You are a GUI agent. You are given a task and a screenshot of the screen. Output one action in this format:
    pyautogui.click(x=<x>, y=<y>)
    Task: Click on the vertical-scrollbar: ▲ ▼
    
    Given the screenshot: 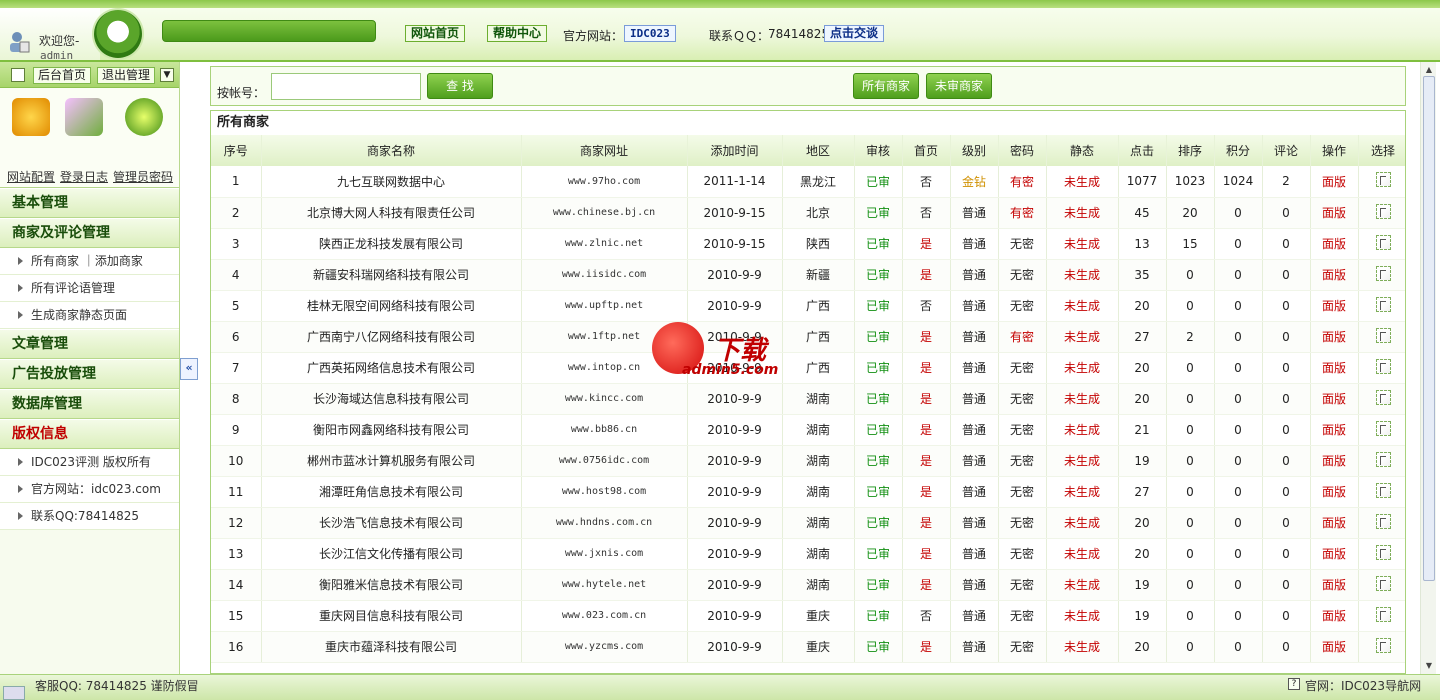 What is the action you would take?
    pyautogui.click(x=1428, y=368)
    